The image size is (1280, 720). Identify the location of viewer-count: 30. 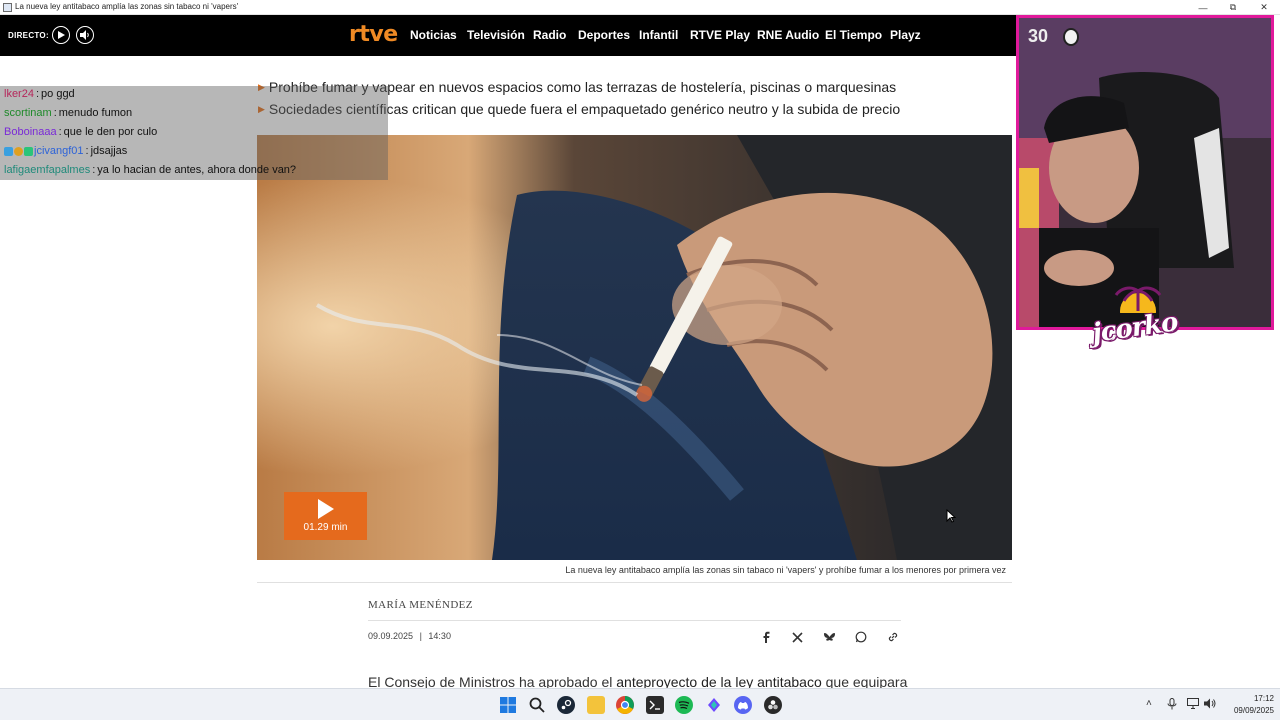
(1038, 36).